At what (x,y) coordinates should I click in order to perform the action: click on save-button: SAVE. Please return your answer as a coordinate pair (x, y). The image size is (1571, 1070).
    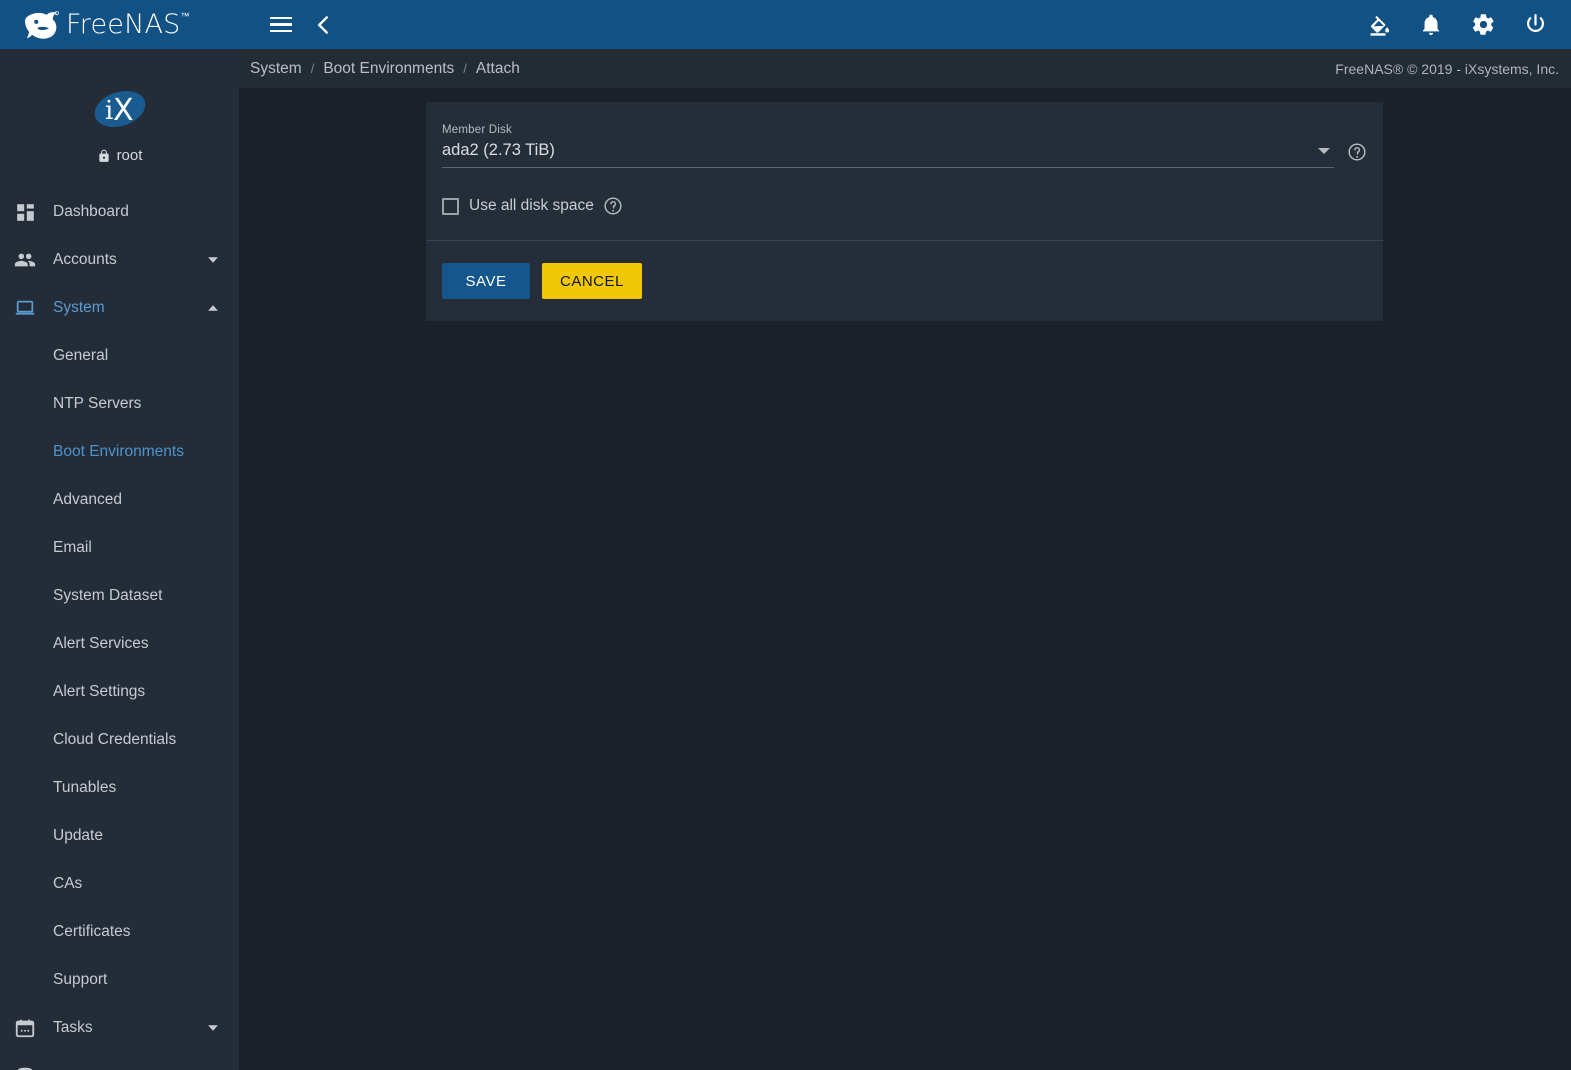
    Looking at the image, I should click on (486, 281).